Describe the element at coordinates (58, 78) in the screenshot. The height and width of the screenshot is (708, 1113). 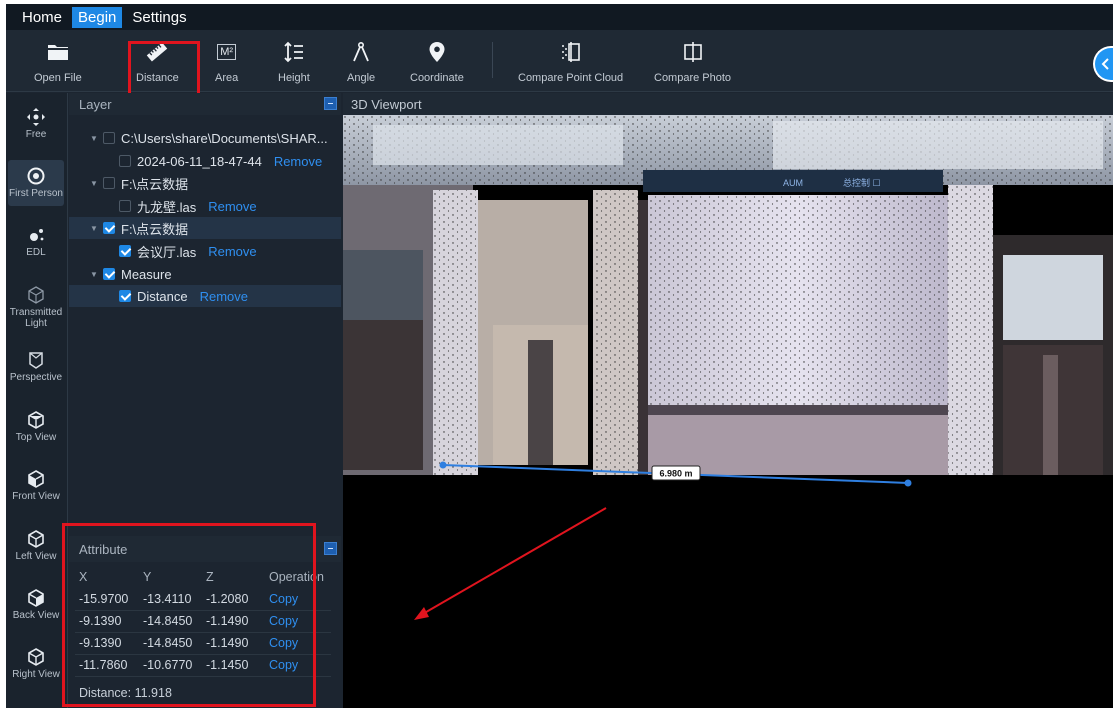
I see `open-file-label: Open File` at that location.